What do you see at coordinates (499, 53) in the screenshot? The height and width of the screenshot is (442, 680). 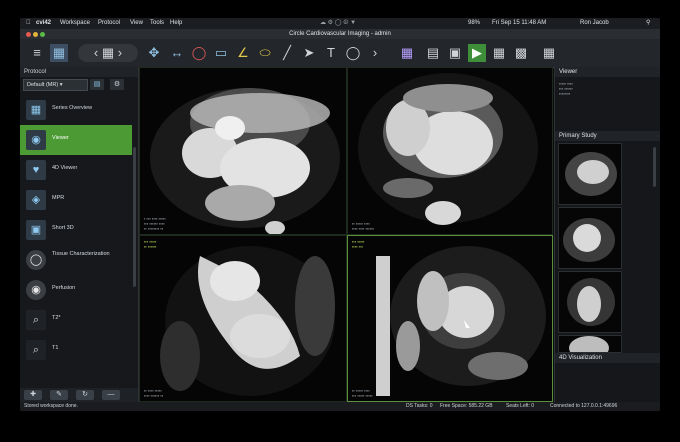 I see `grid-layout-icon: ▦` at bounding box center [499, 53].